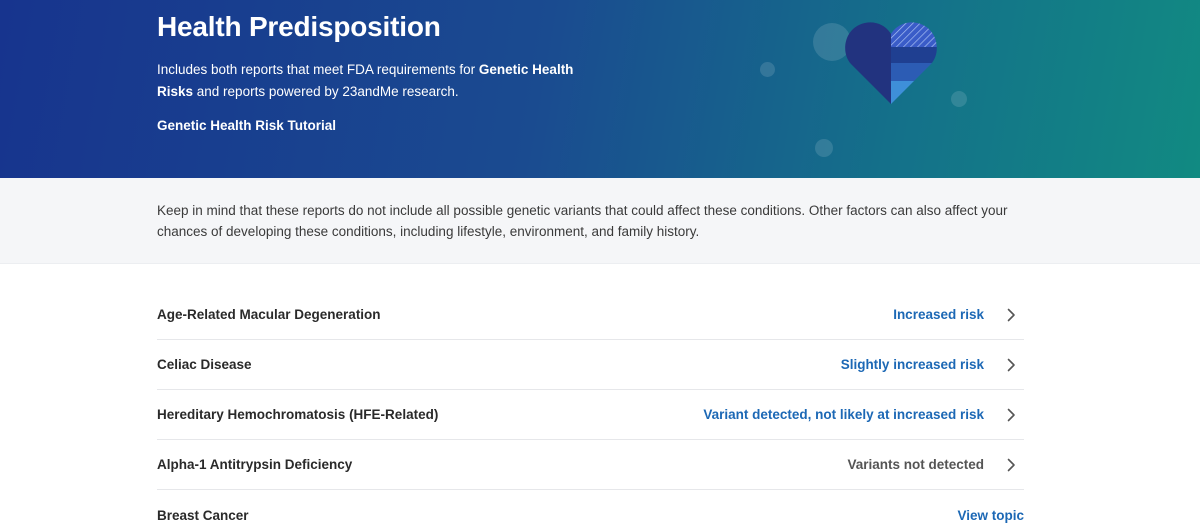 This screenshot has height=528, width=1200. I want to click on report-name: Hereditary Hemochromatosis (HFE-Related), so click(298, 414).